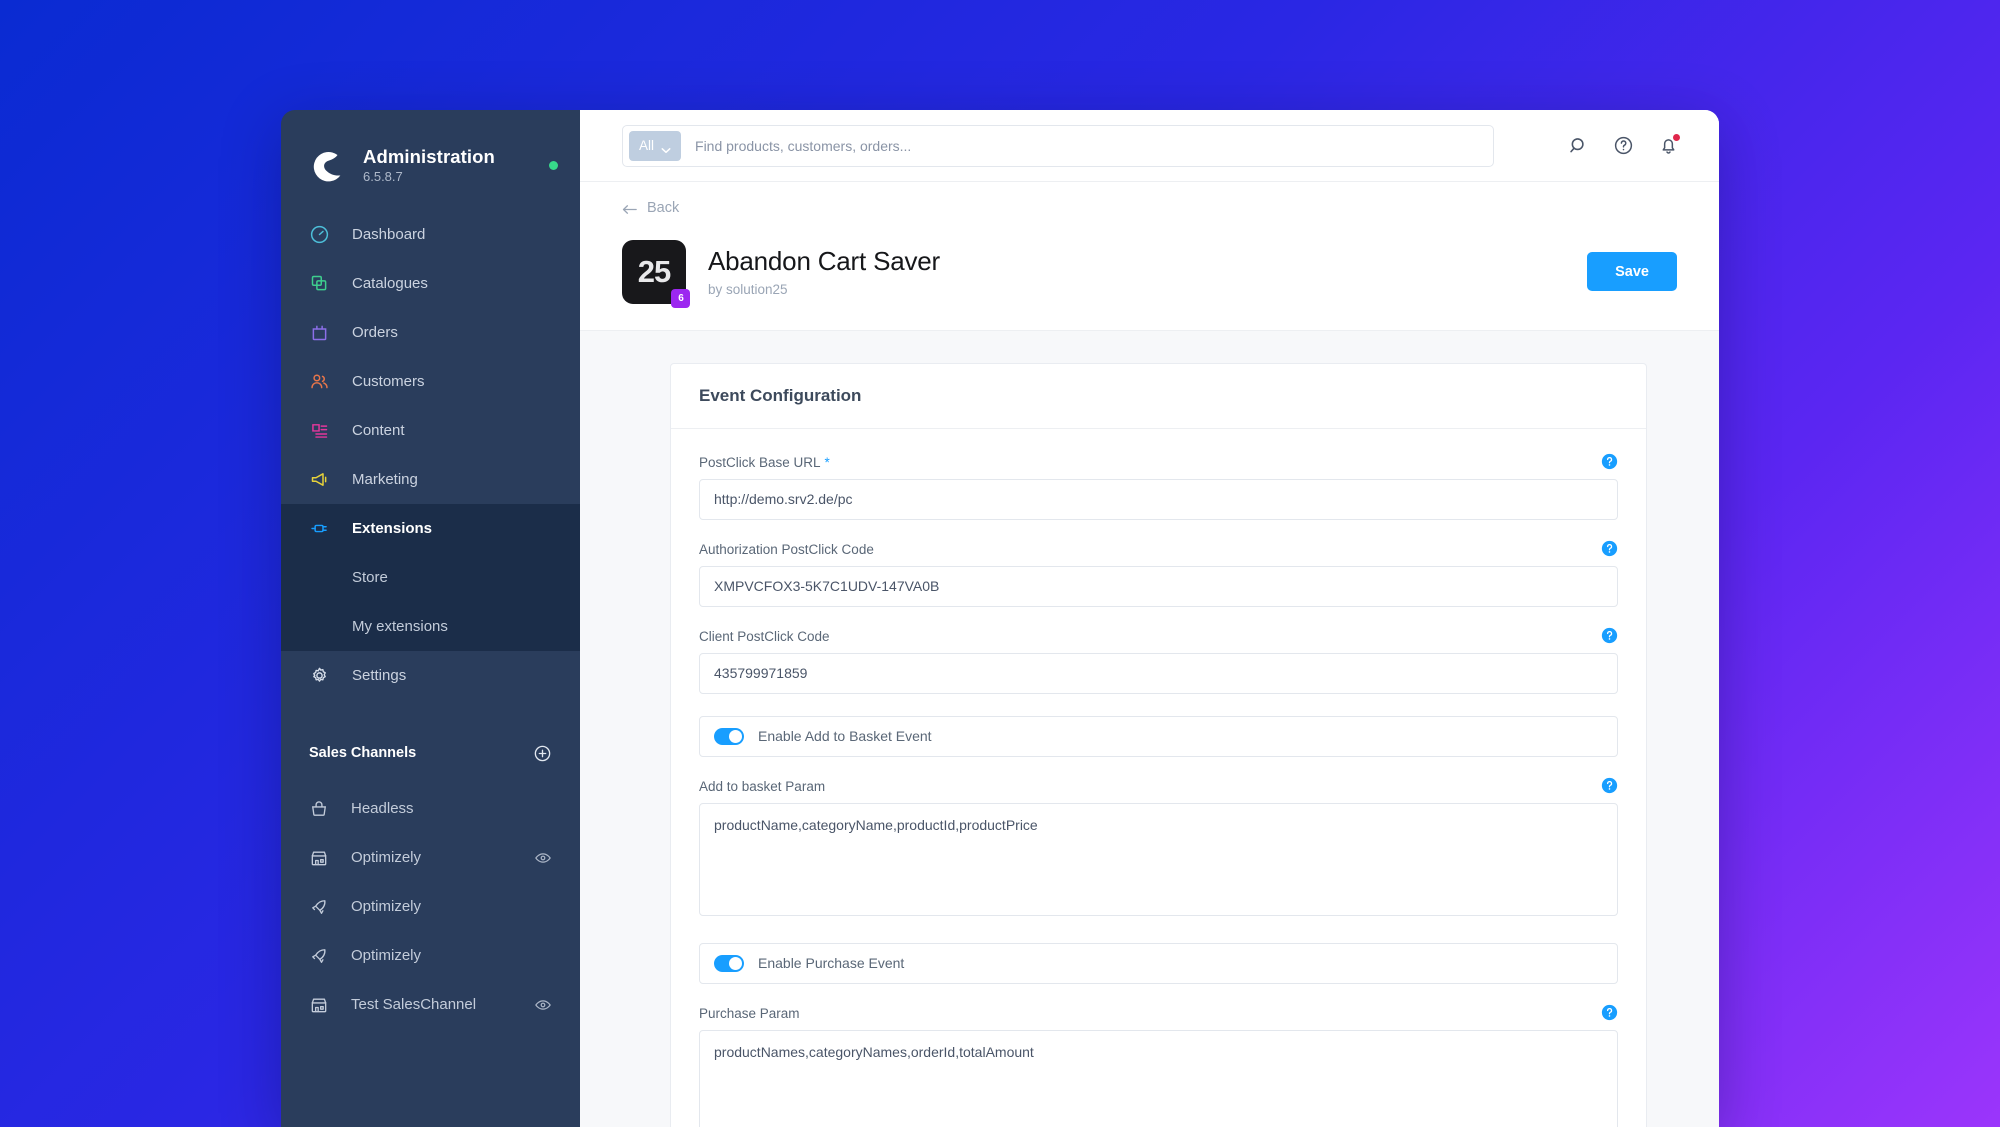 The width and height of the screenshot is (2000, 1127). What do you see at coordinates (1091, 145) in the screenshot?
I see `search-input` at bounding box center [1091, 145].